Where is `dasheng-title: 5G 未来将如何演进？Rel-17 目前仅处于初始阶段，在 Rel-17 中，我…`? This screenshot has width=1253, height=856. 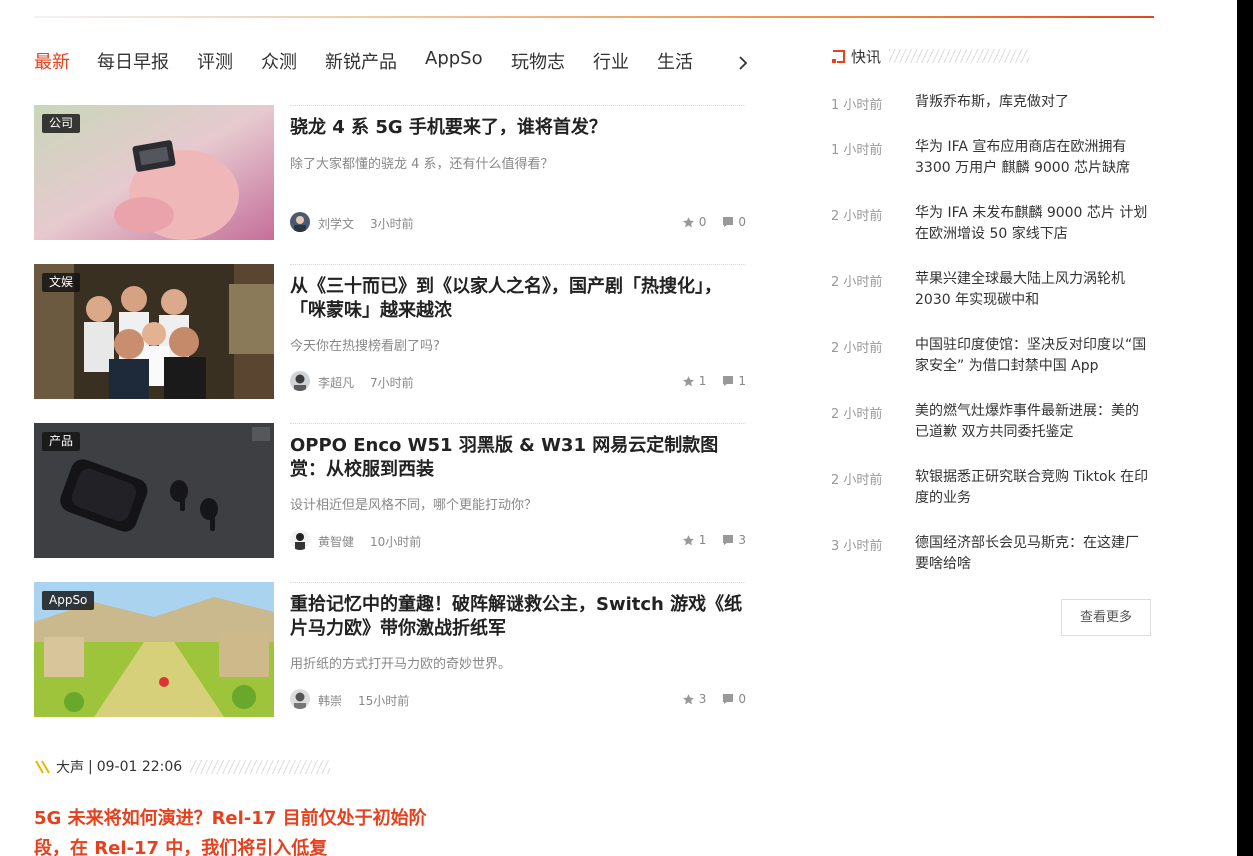 dasheng-title: 5G 未来将如何演进？Rel-17 目前仅处于初始阶段，在 Rel-17 中，我… is located at coordinates (234, 830).